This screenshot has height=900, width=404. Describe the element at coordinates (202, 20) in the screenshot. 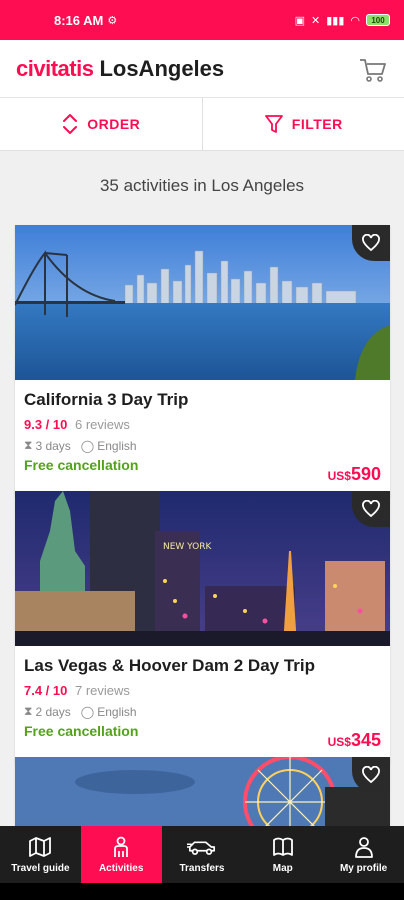

I see `status-bar: 8:16 AM ⚙ ▣ ✕ ▮▮▮ ◠ 100` at that location.